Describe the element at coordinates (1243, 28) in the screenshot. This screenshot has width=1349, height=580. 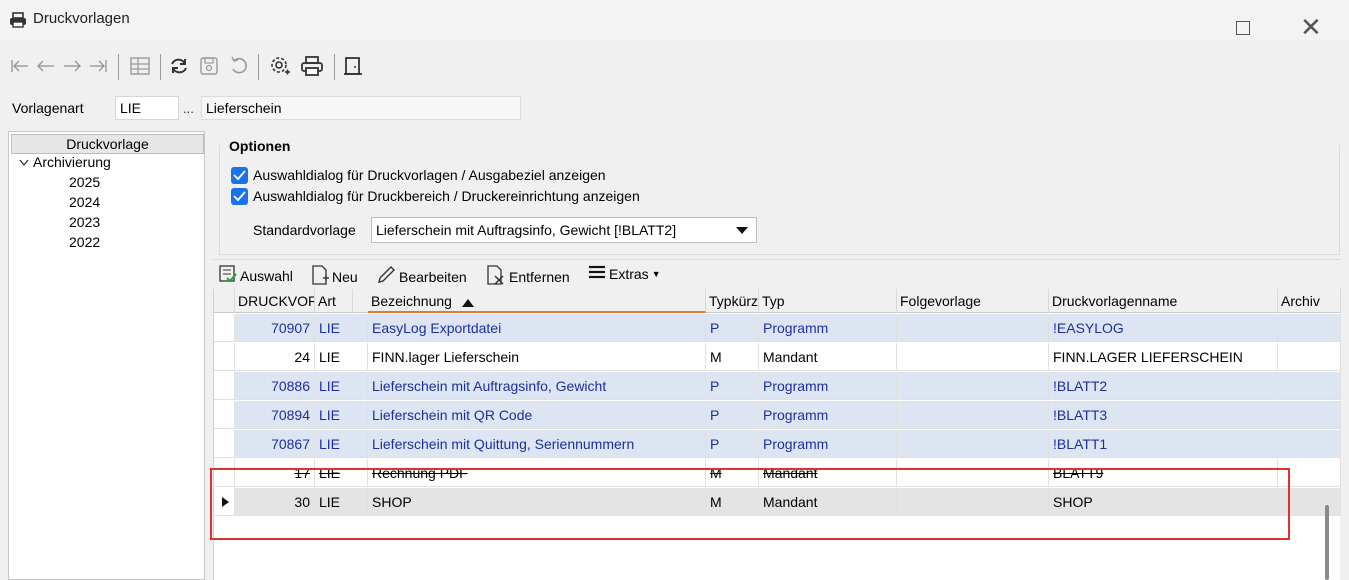
I see `maximize-button` at that location.